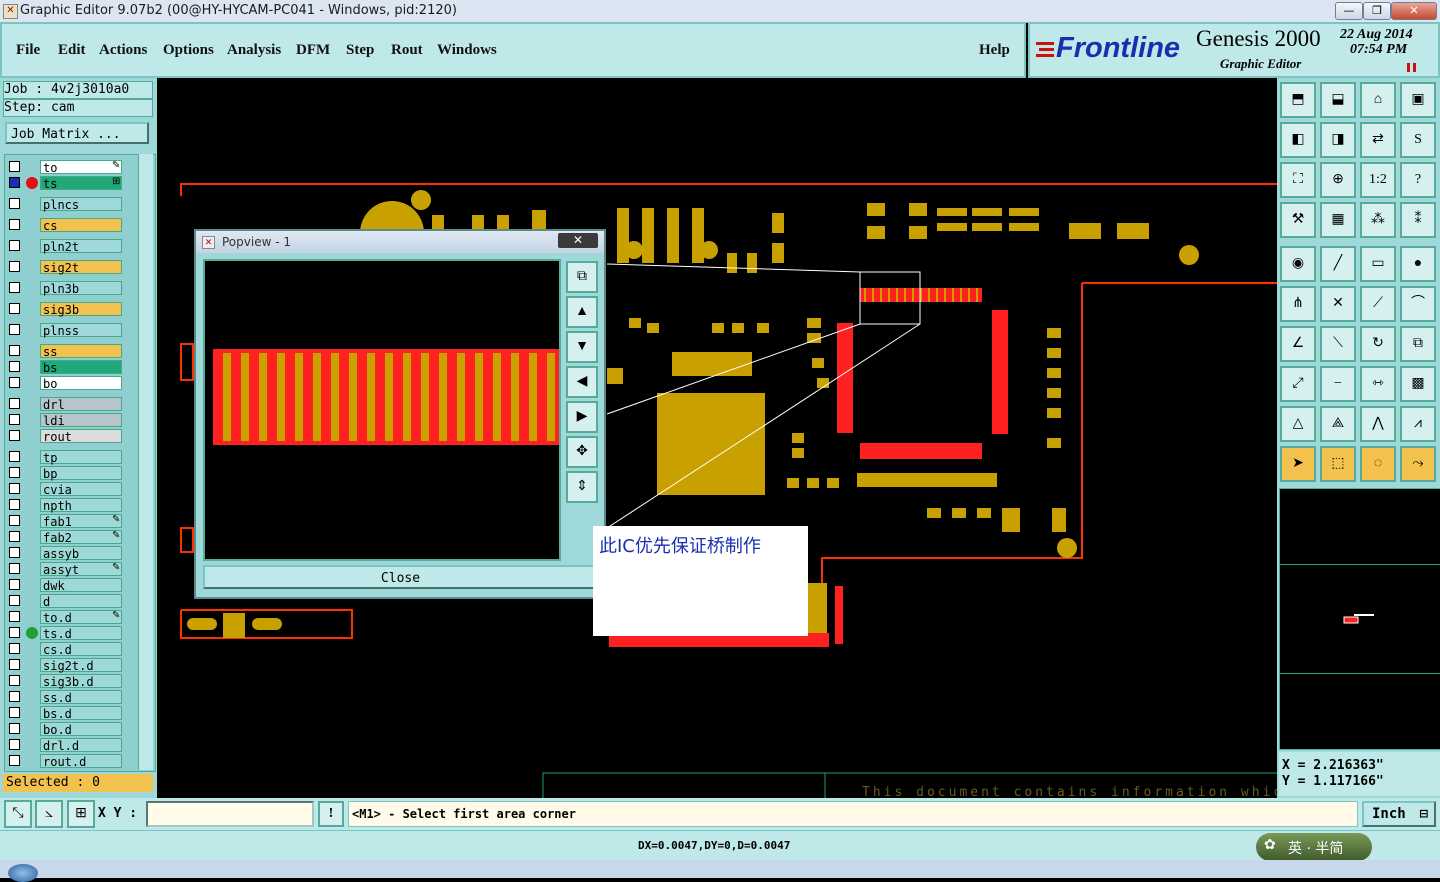 Image resolution: width=1440 pixels, height=882 pixels. What do you see at coordinates (1399, 814) in the screenshot?
I see `units-select: Inch ⊟` at bounding box center [1399, 814].